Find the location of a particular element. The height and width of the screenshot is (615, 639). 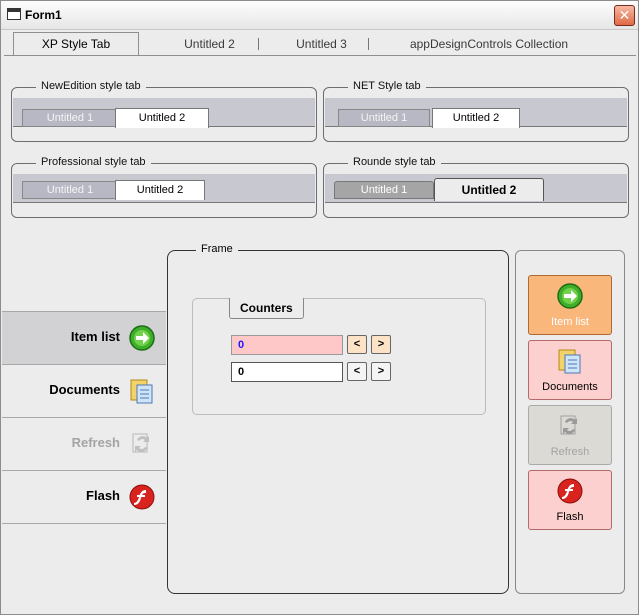

counter-2-field: 0 is located at coordinates (287, 372).